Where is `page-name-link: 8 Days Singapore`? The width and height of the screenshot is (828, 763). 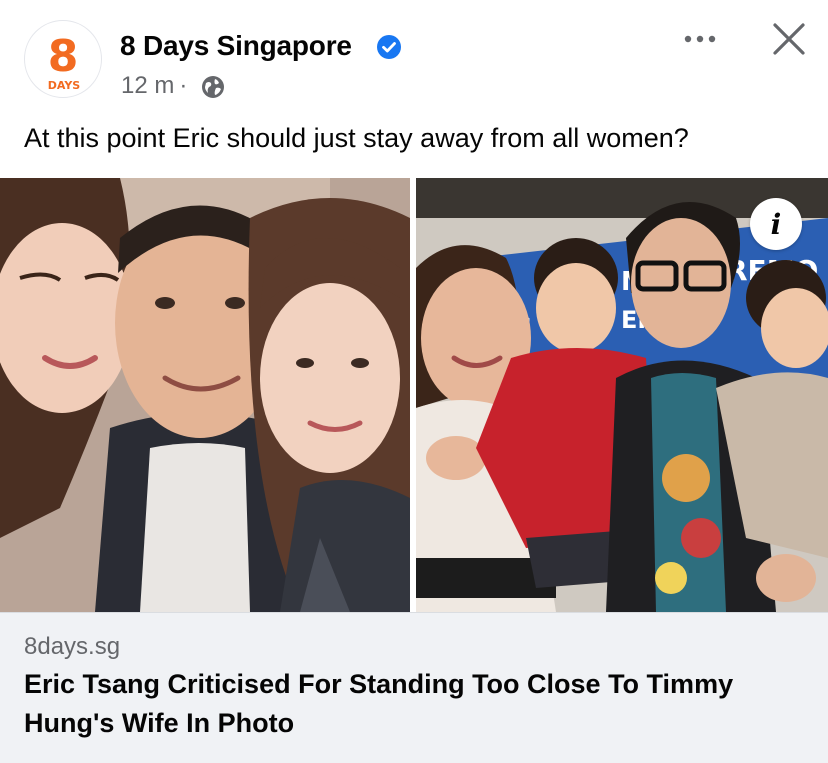 page-name-link: 8 Days Singapore is located at coordinates (236, 46).